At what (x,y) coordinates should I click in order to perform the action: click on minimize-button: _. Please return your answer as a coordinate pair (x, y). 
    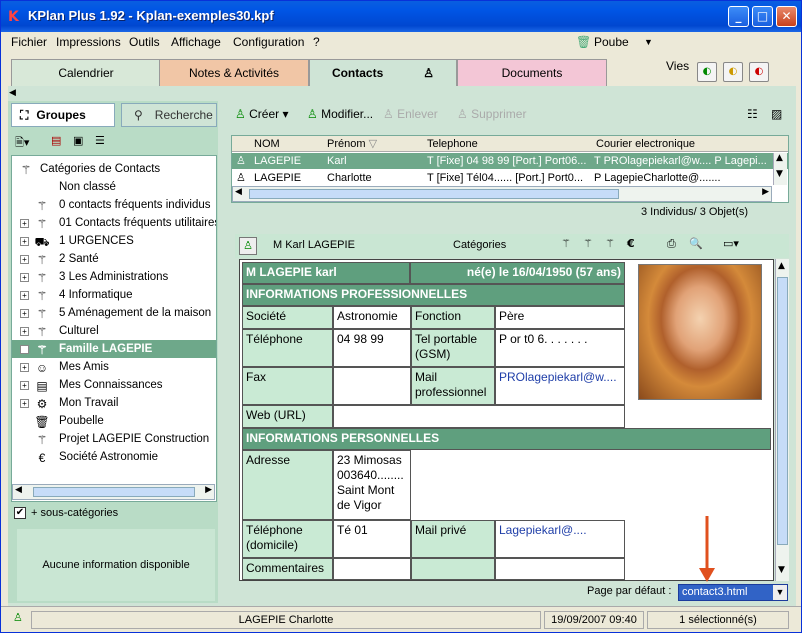
    Looking at the image, I should click on (738, 16).